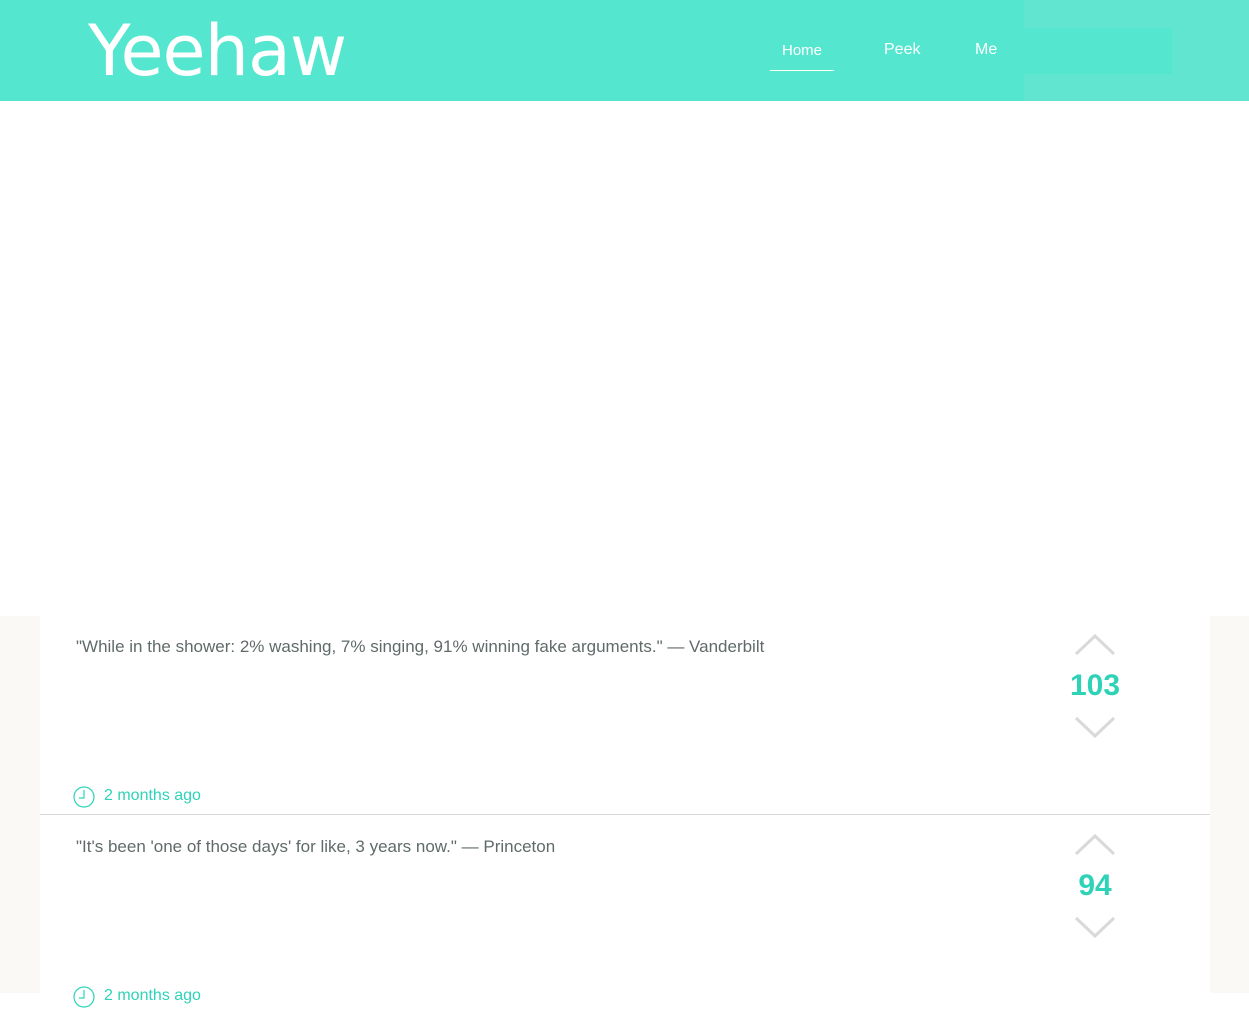  What do you see at coordinates (625, 814) in the screenshot?
I see `post-divider` at bounding box center [625, 814].